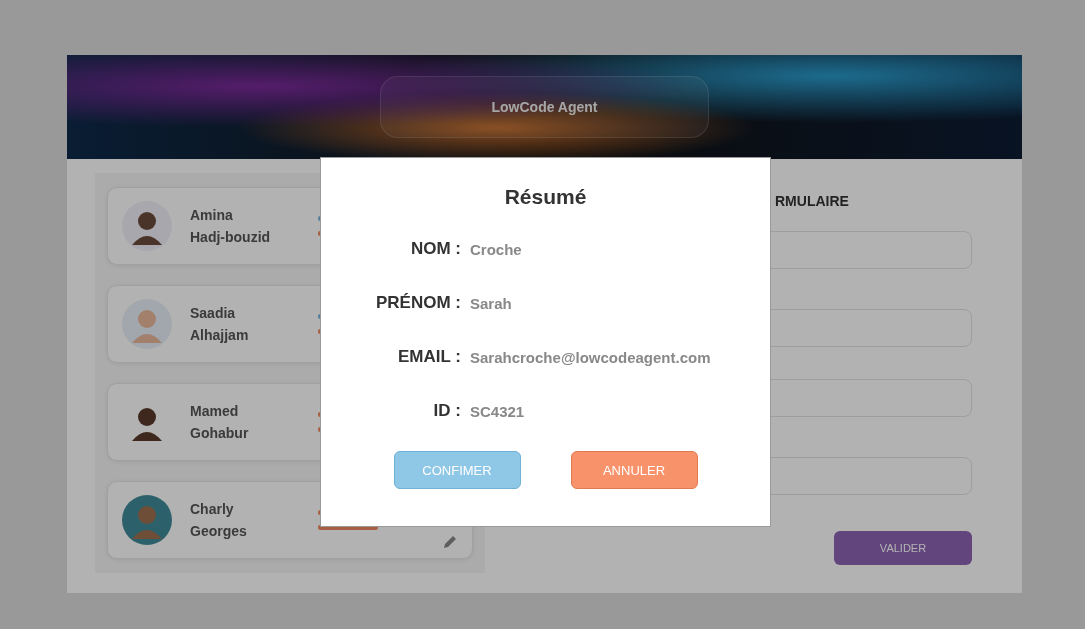 The image size is (1085, 629). I want to click on contact-first-name: Mamed, so click(215, 411).